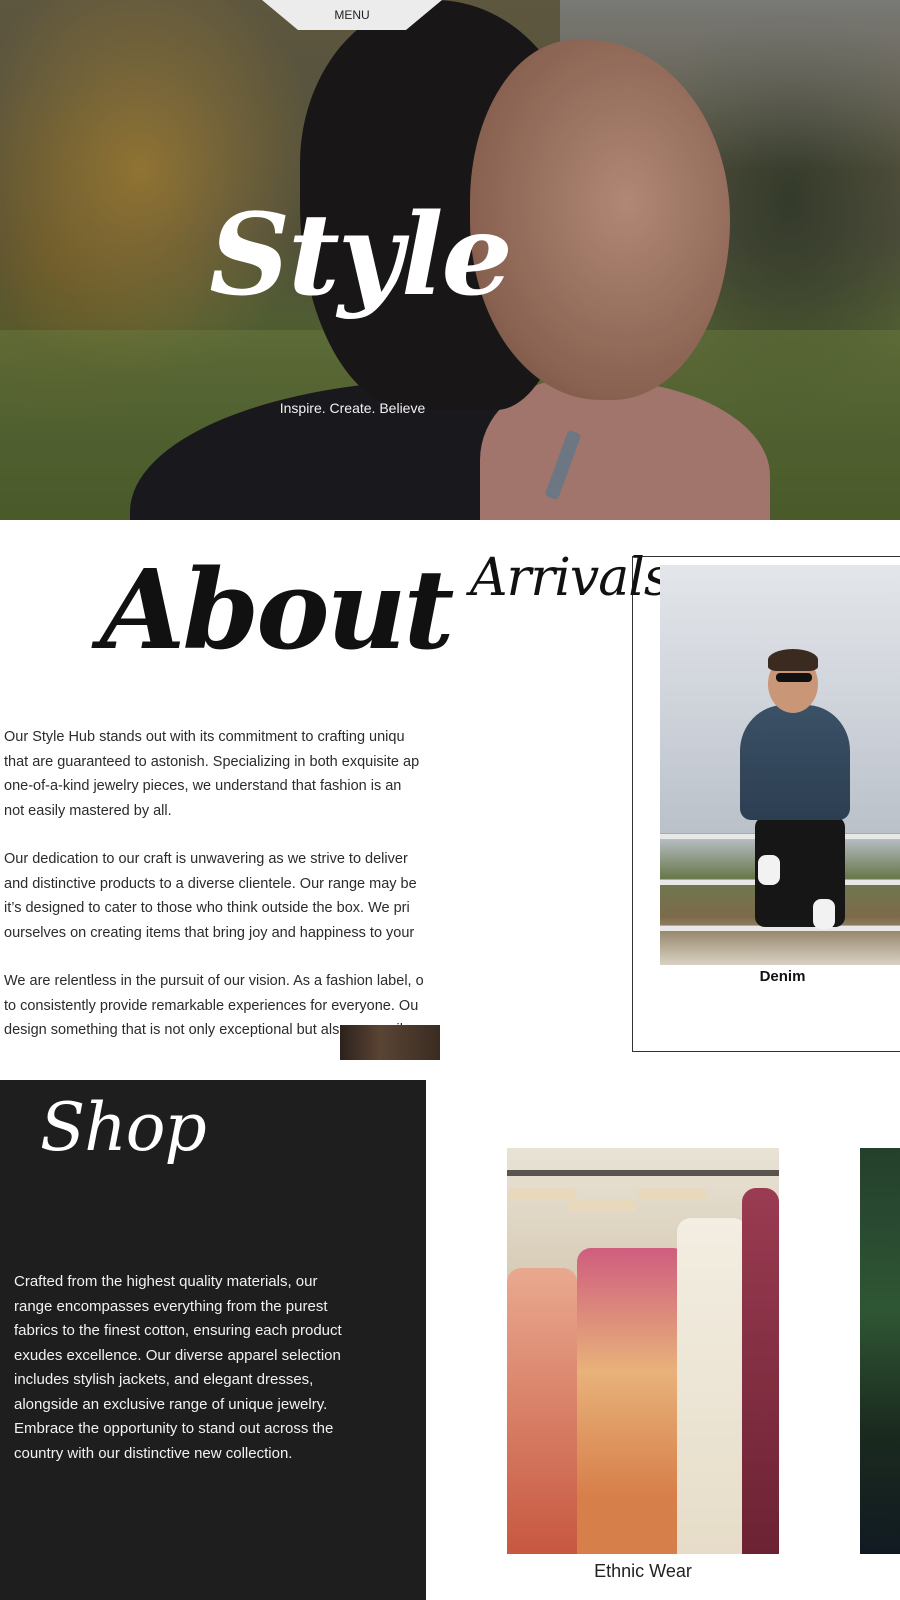 The width and height of the screenshot is (900, 1600). What do you see at coordinates (793, 660) in the screenshot?
I see `model-hair` at bounding box center [793, 660].